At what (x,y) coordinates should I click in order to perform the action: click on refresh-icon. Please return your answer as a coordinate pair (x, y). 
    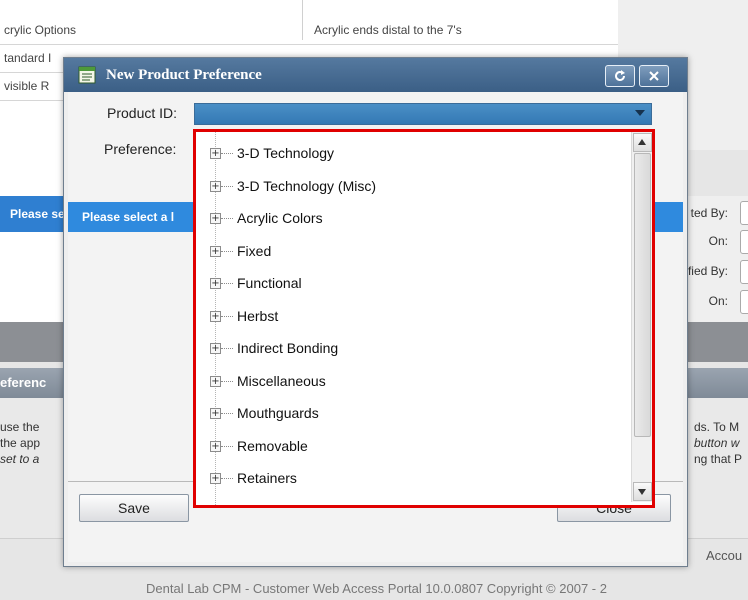
    Looking at the image, I should click on (620, 78).